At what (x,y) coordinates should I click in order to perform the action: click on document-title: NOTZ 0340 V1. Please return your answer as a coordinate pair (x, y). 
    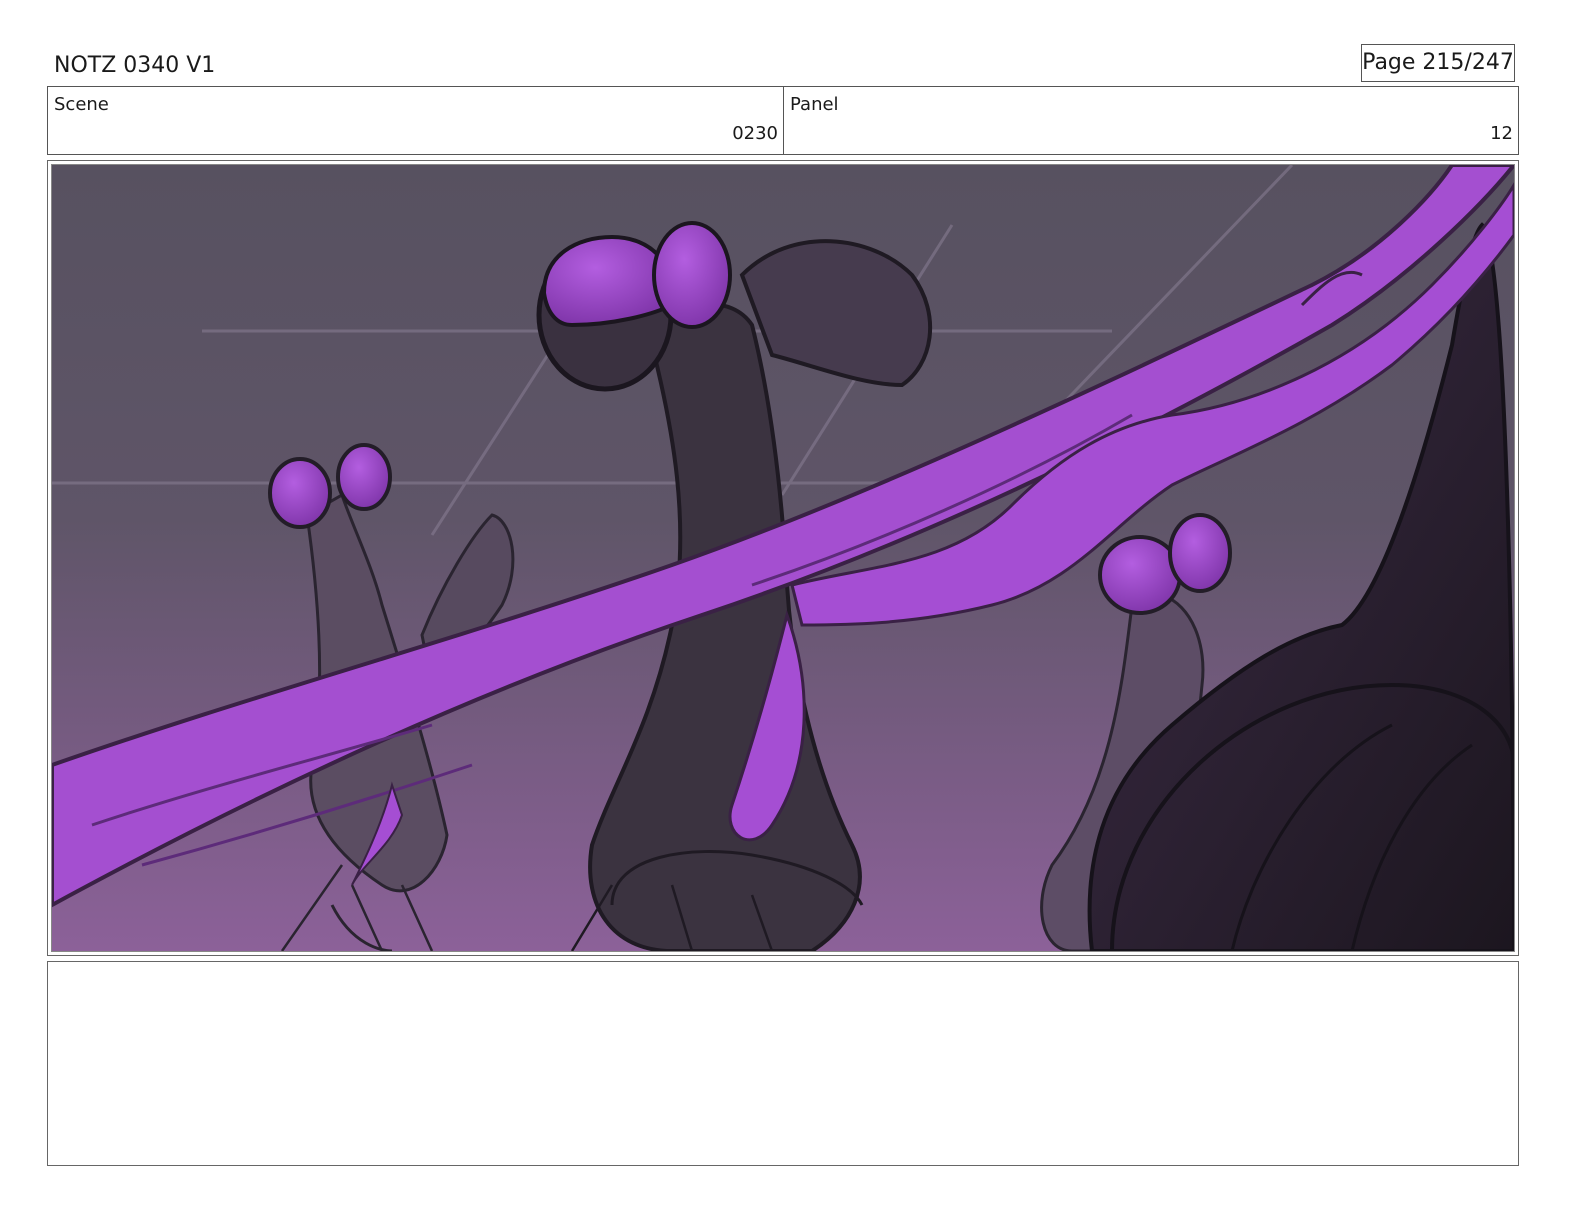
    Looking at the image, I should click on (135, 65).